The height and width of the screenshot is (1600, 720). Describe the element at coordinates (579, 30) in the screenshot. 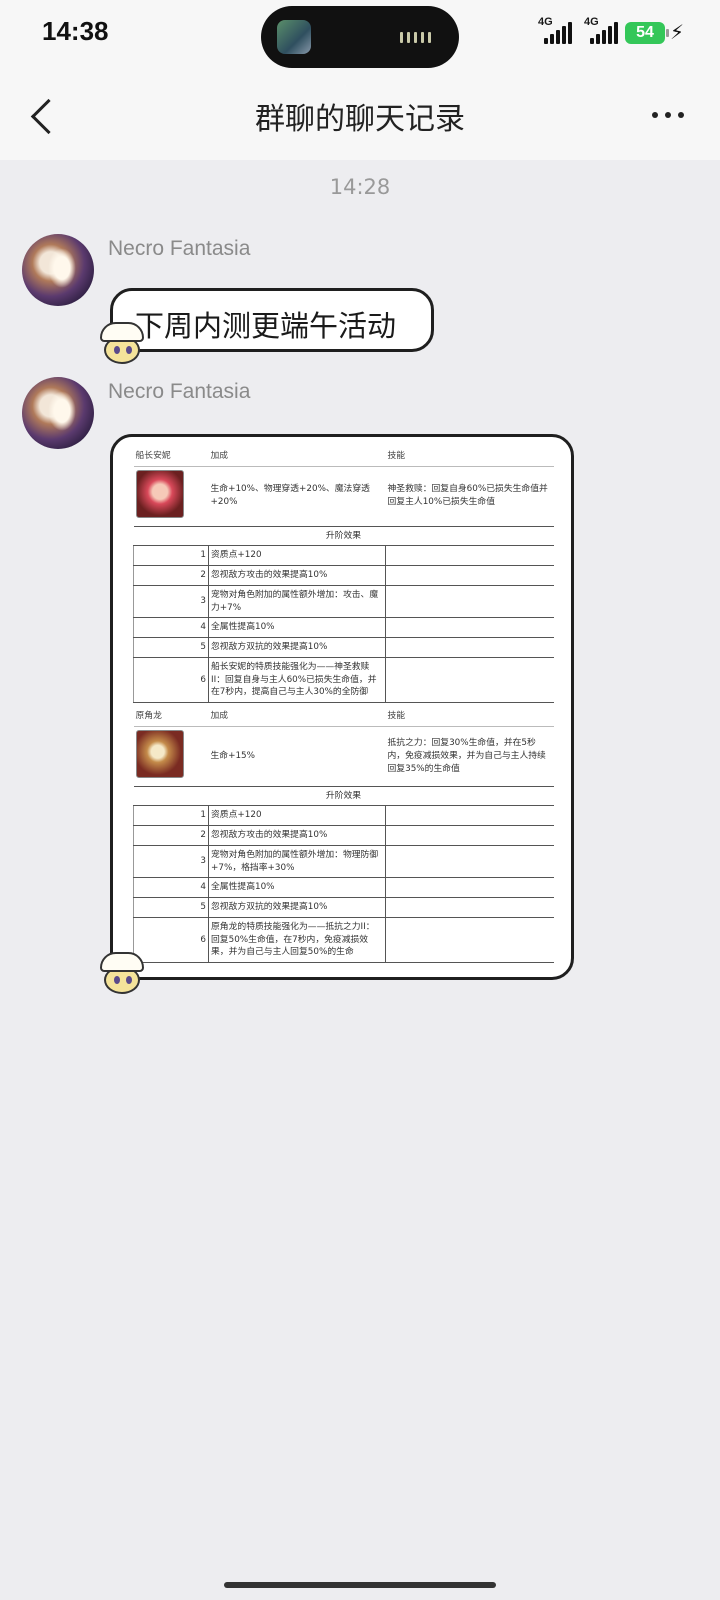

I see `signal-group: 4G 4G` at that location.